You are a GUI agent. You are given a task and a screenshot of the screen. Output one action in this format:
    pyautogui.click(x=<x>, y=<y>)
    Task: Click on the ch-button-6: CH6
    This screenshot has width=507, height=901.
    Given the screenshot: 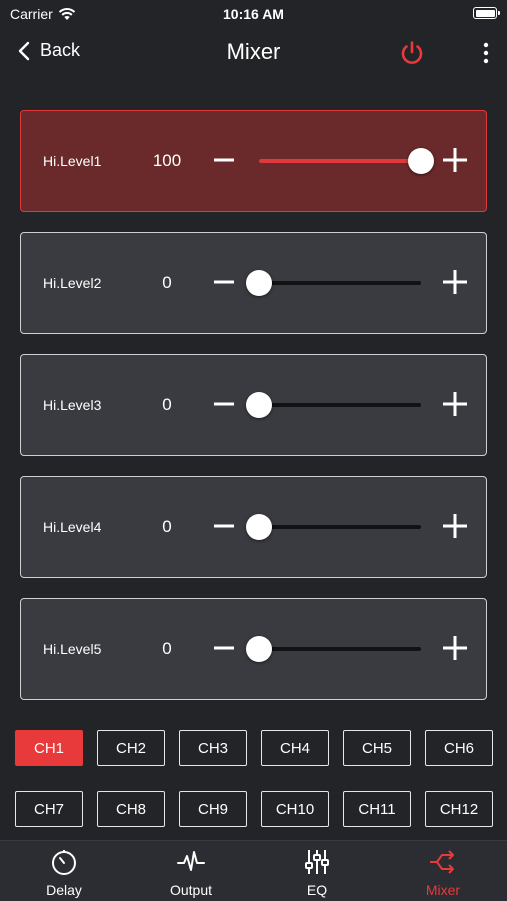 What is the action you would take?
    pyautogui.click(x=459, y=748)
    